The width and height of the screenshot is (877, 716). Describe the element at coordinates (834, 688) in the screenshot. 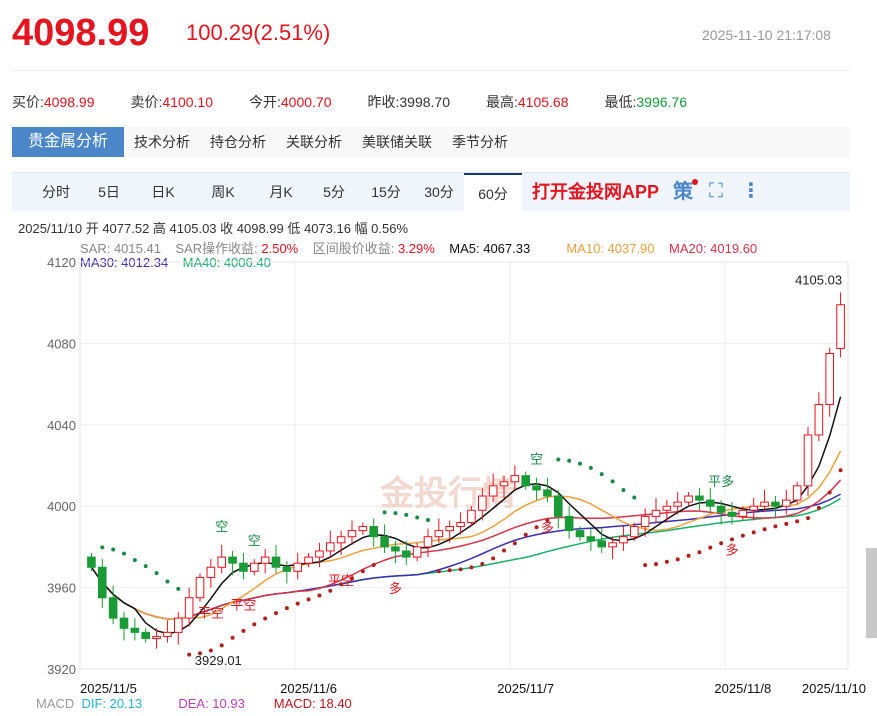

I see `x-tick-label: 2025/11/10` at that location.